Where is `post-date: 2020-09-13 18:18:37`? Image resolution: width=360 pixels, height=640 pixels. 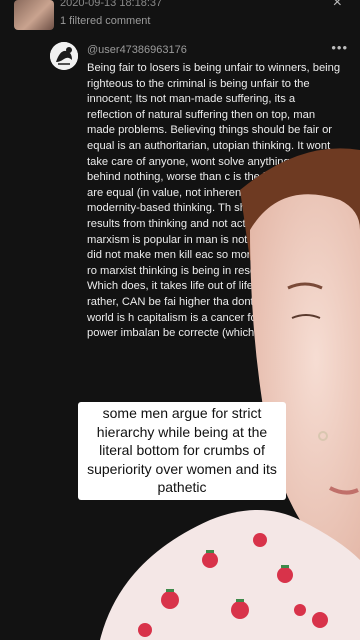
post-date: 2020-09-13 18:18:37 is located at coordinates (111, 4).